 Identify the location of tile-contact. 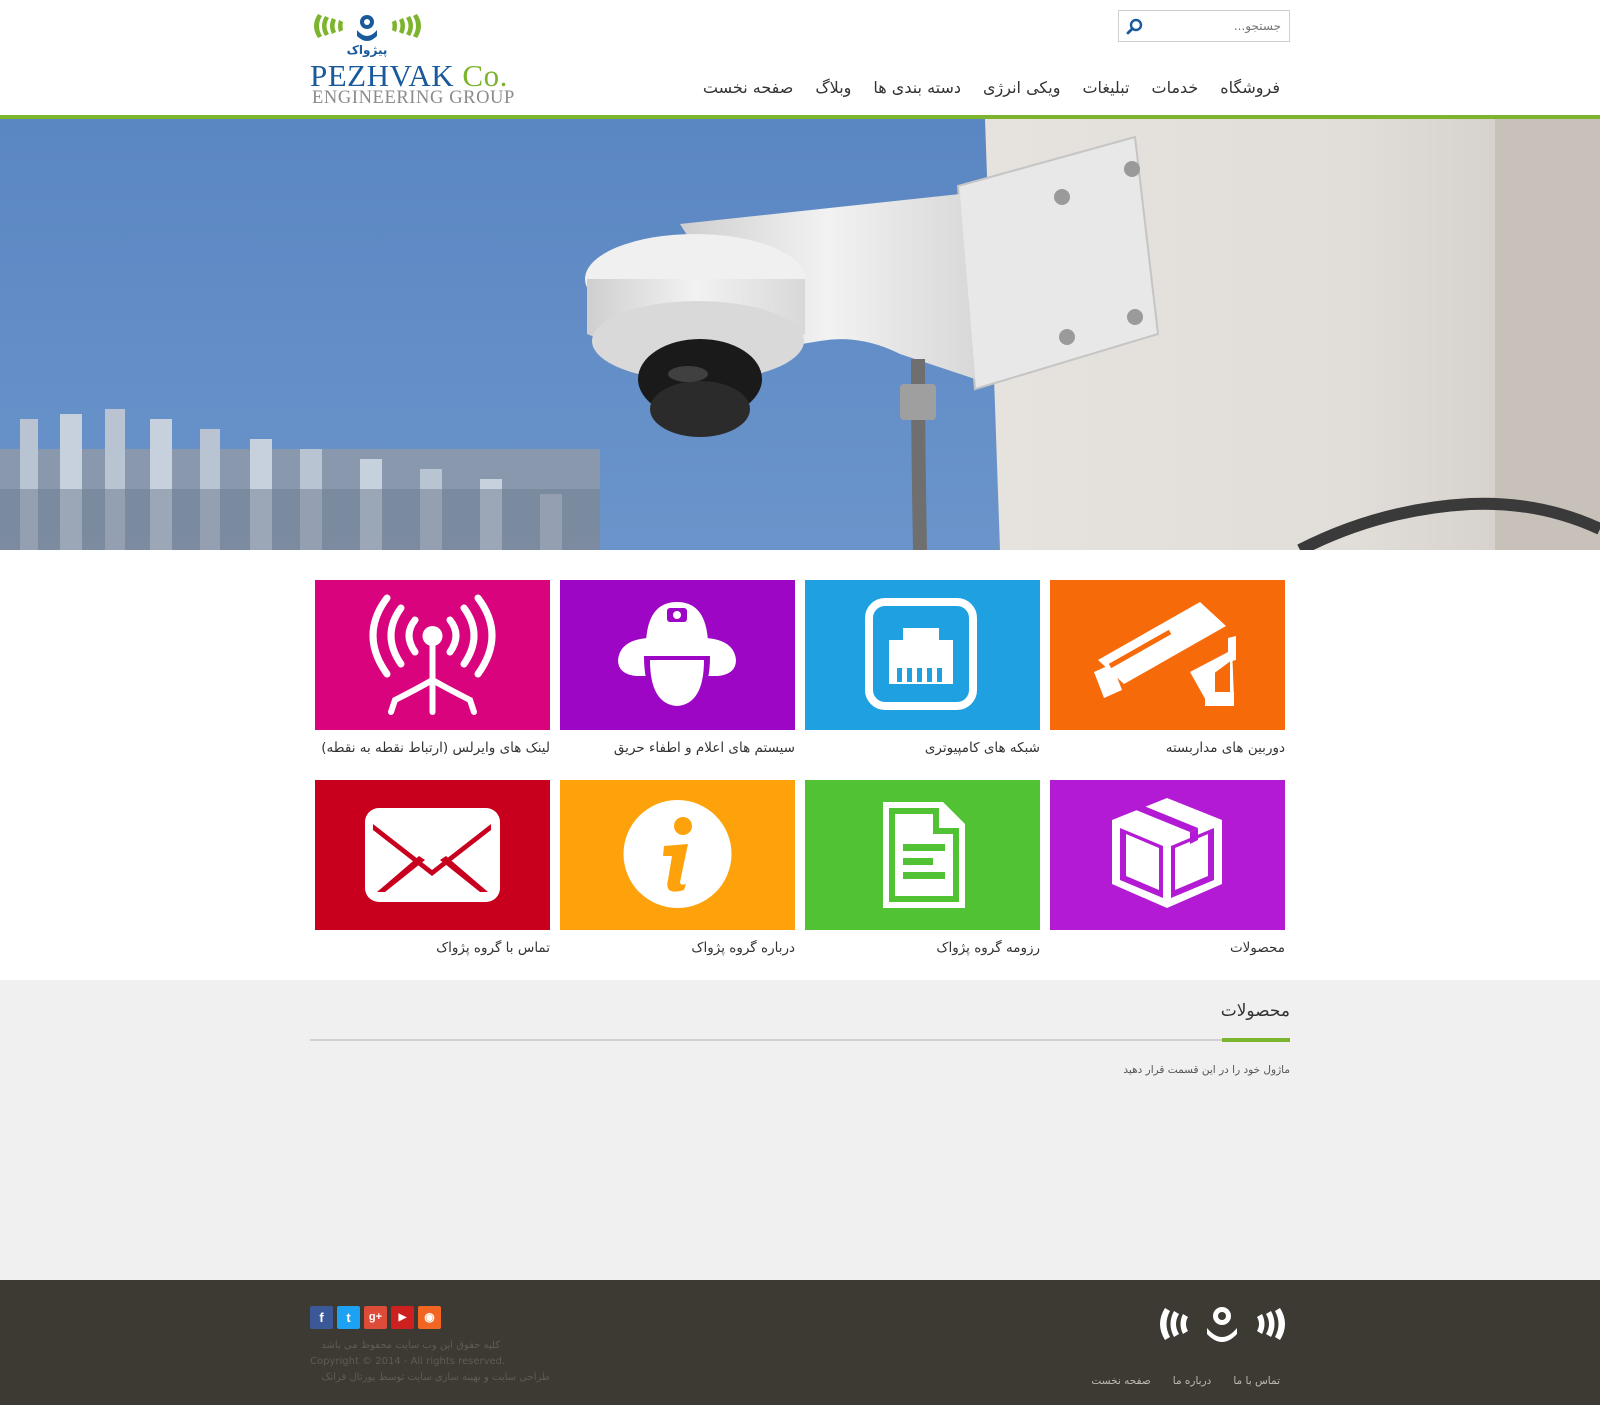
(432, 855).